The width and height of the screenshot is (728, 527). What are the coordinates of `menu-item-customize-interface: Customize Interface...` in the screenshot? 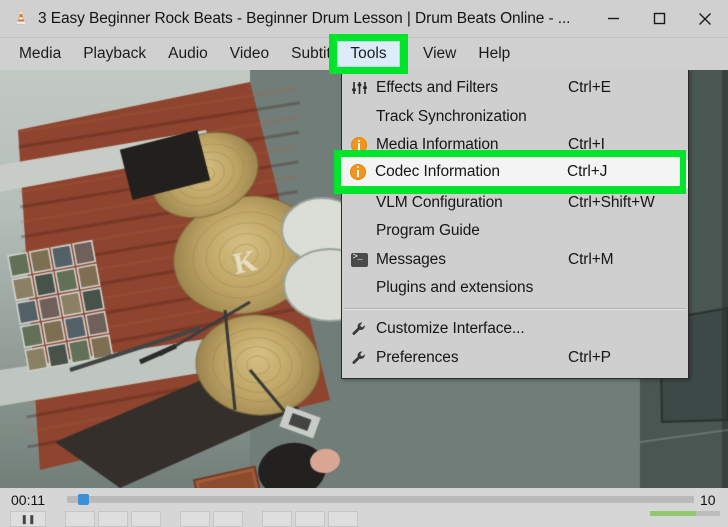 It's located at (515, 329).